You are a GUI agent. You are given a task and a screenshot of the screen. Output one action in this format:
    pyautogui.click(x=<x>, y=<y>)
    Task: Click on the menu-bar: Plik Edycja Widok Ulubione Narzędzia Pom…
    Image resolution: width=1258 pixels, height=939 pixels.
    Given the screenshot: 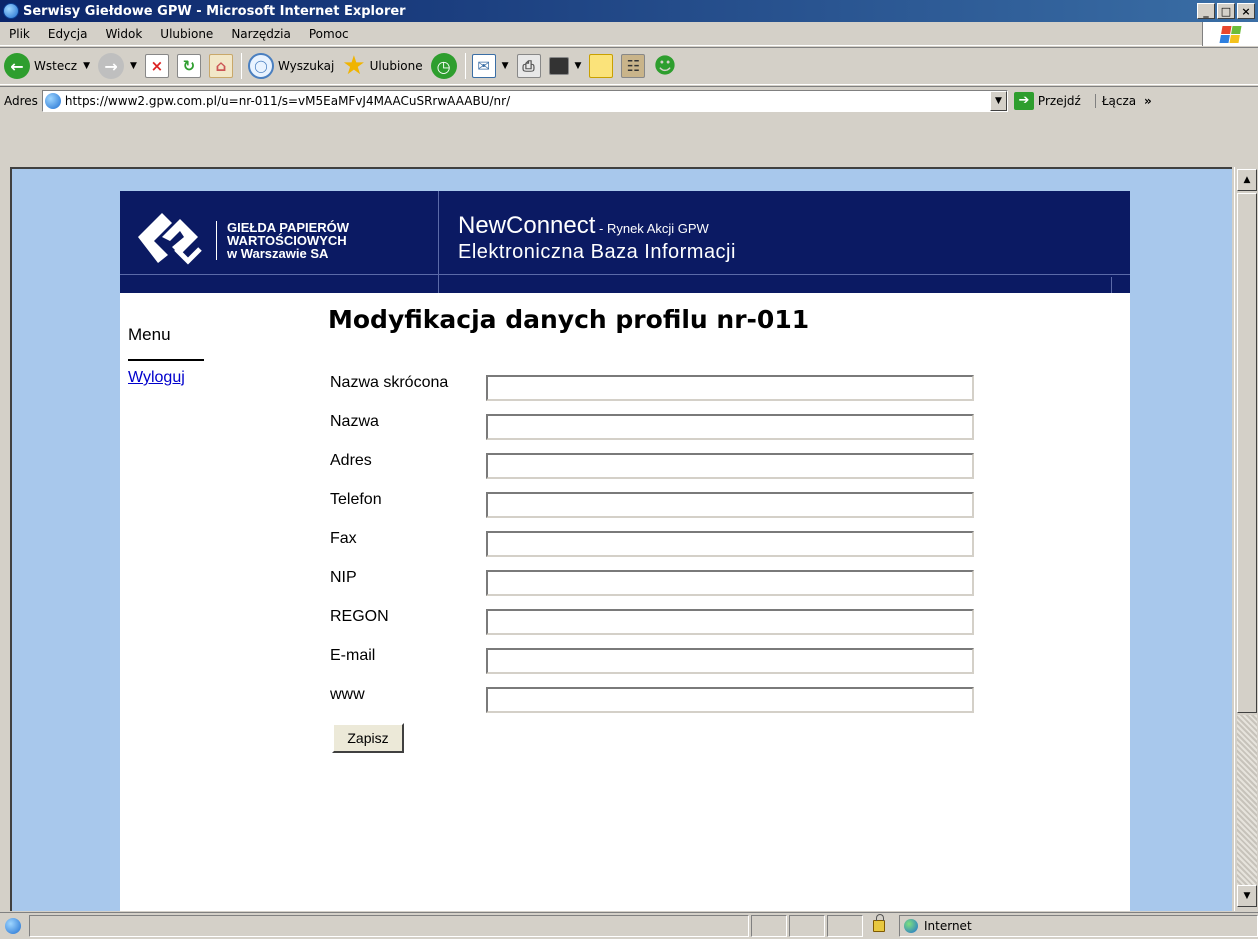 What is the action you would take?
    pyautogui.click(x=629, y=34)
    